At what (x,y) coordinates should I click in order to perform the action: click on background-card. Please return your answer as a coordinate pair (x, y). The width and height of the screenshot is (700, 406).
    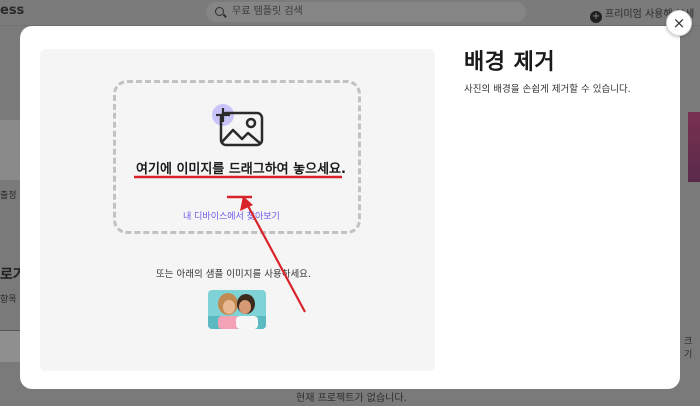
    Looking at the image, I should click on (10, 150).